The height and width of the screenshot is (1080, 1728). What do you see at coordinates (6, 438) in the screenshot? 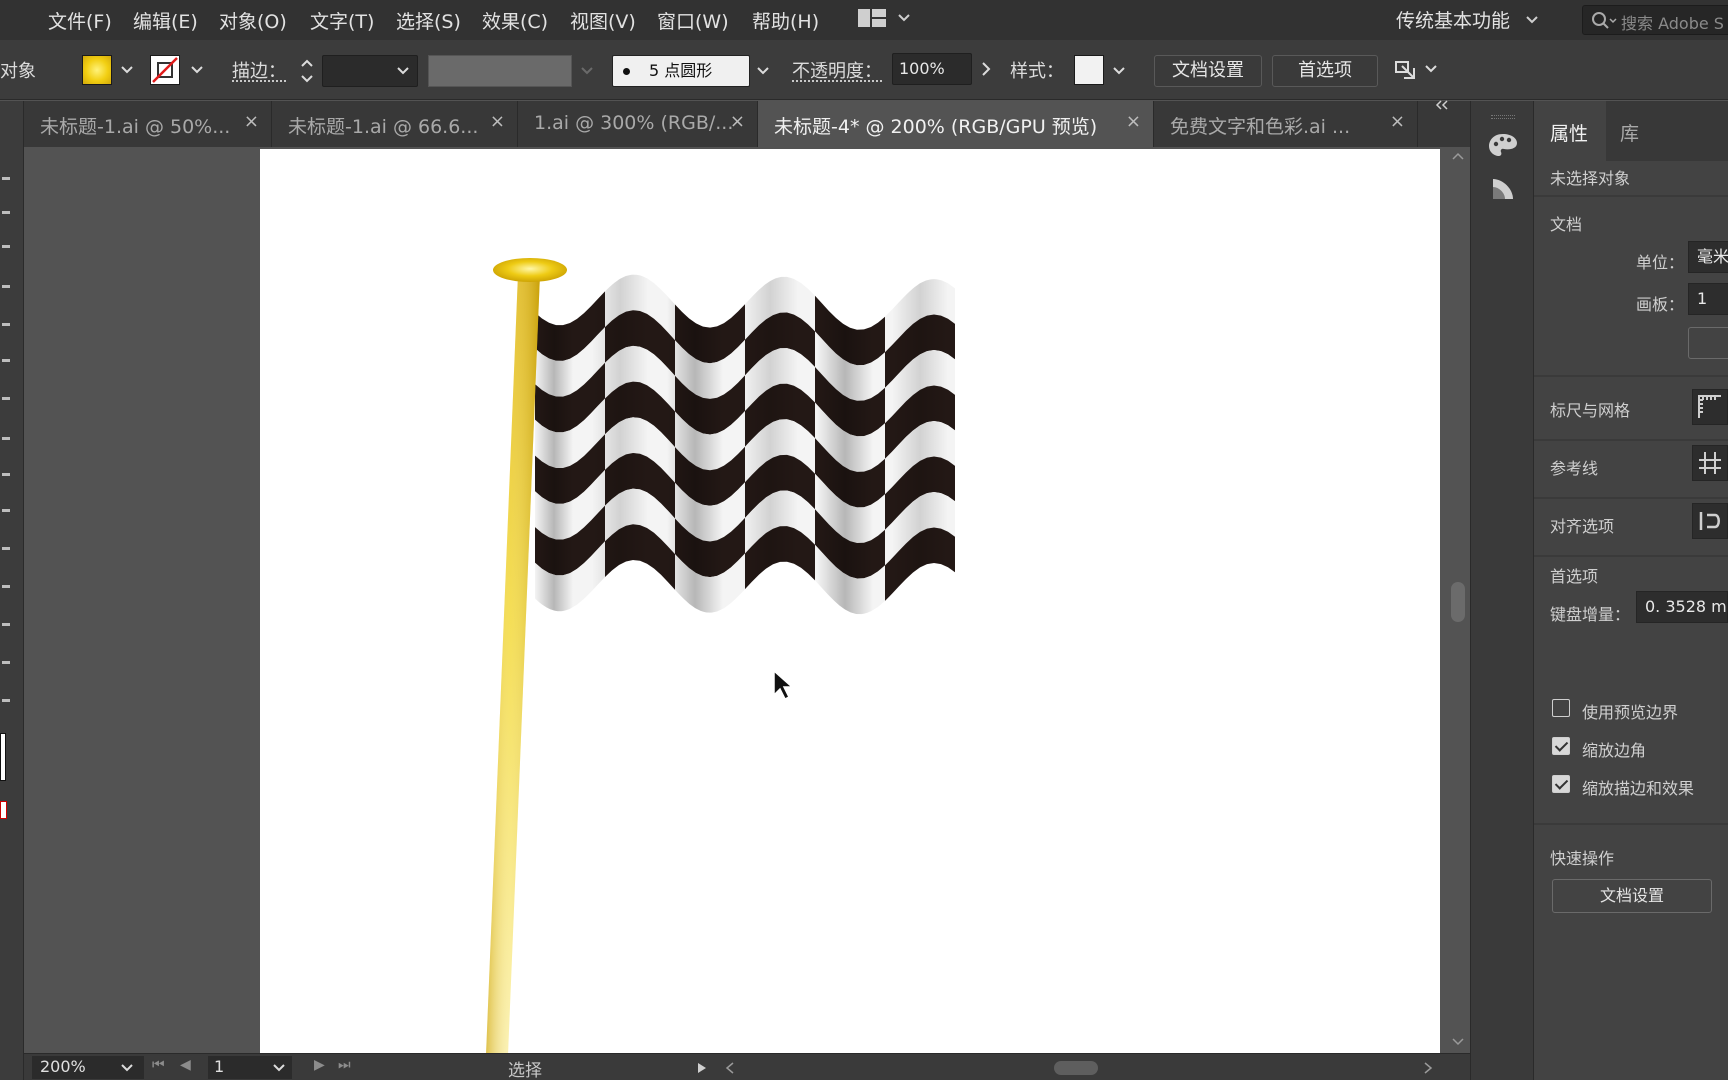
I see `tool-rotate-icon` at bounding box center [6, 438].